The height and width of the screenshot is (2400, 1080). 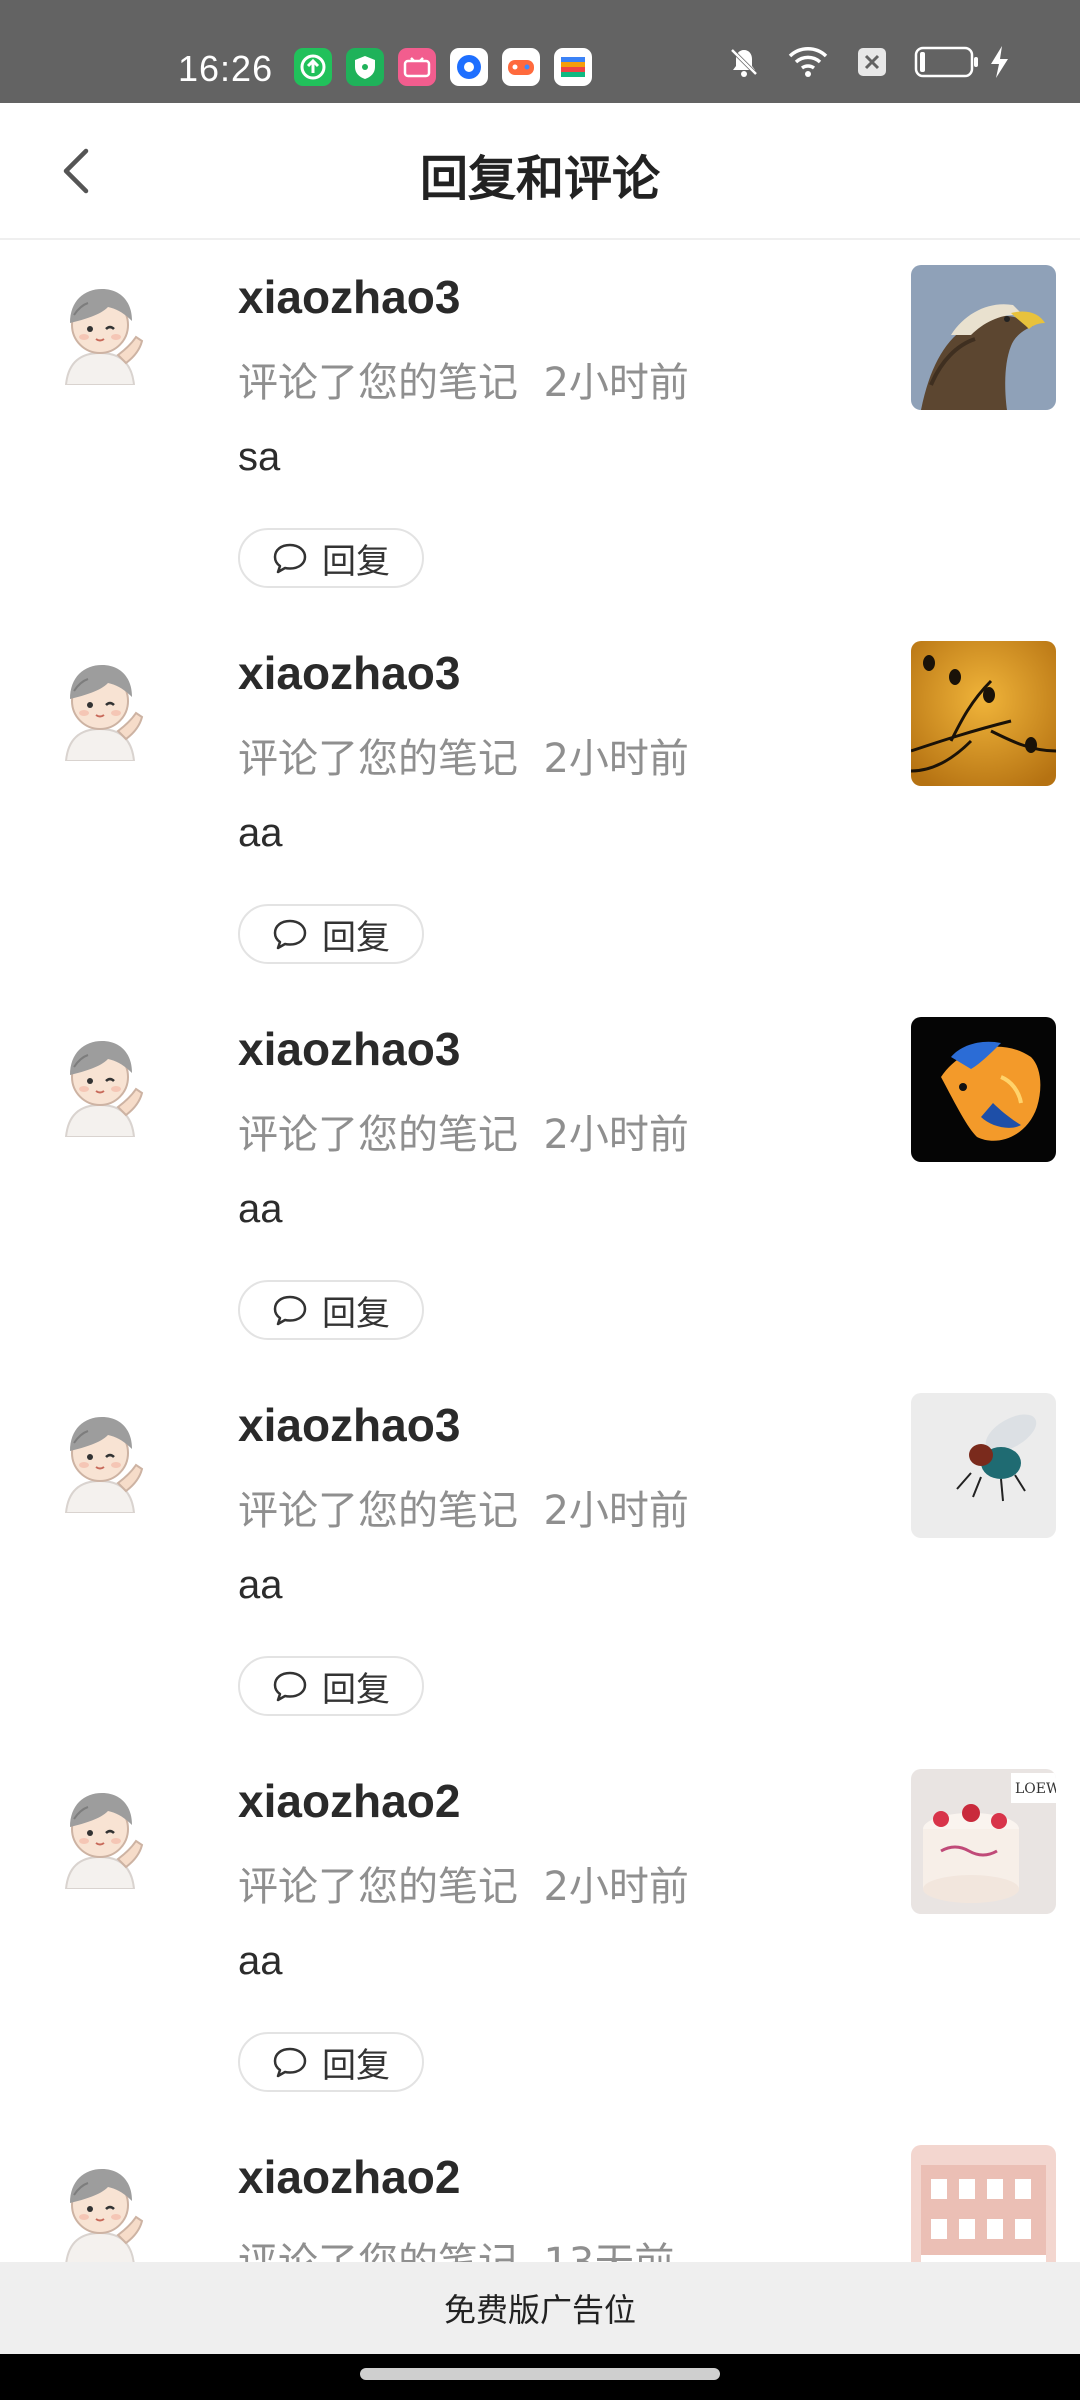 I want to click on home-gesture-bar, so click(x=540, y=2374).